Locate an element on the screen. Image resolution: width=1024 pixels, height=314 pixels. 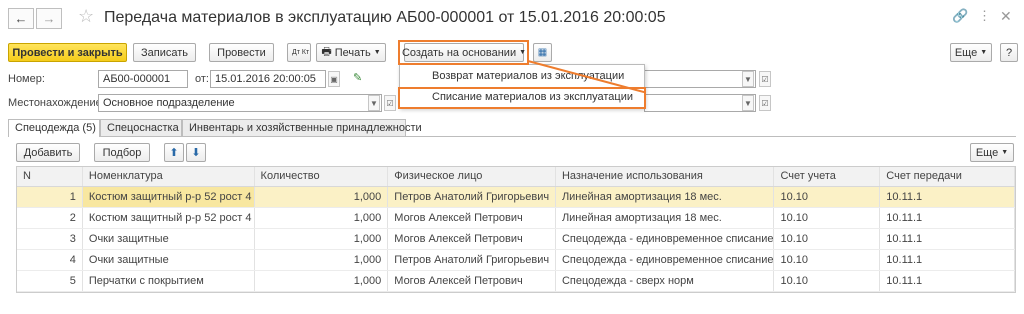
table-cell: Перчатки с покрытием is located at coordinates (169, 281).